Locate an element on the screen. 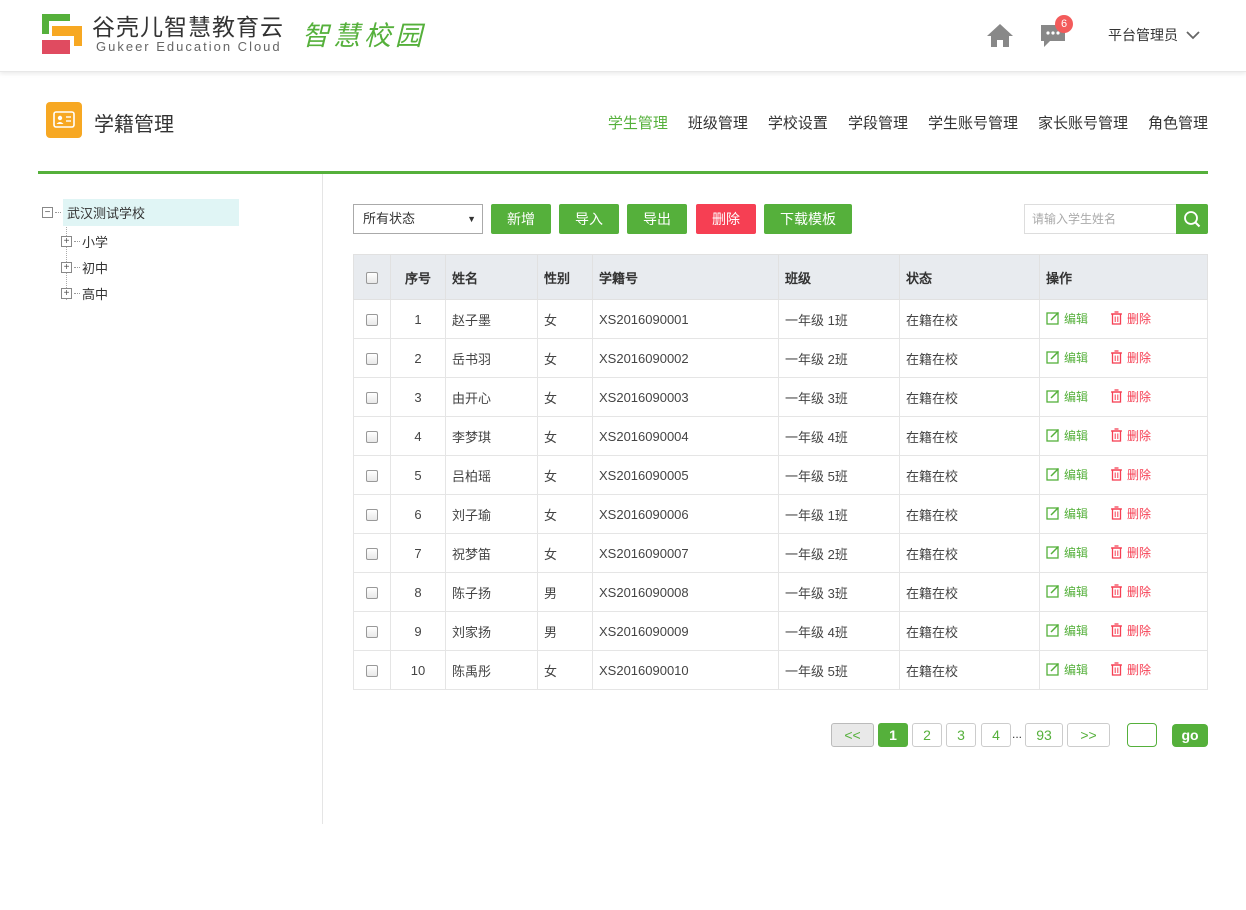 This screenshot has width=1246, height=910. tree-root-label: 武汉测试学校 is located at coordinates (151, 212).